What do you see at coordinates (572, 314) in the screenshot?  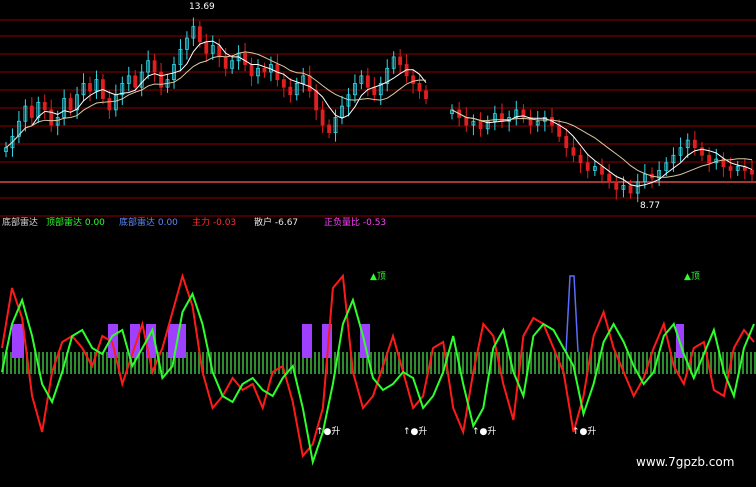 I see `blue-spike-line` at bounding box center [572, 314].